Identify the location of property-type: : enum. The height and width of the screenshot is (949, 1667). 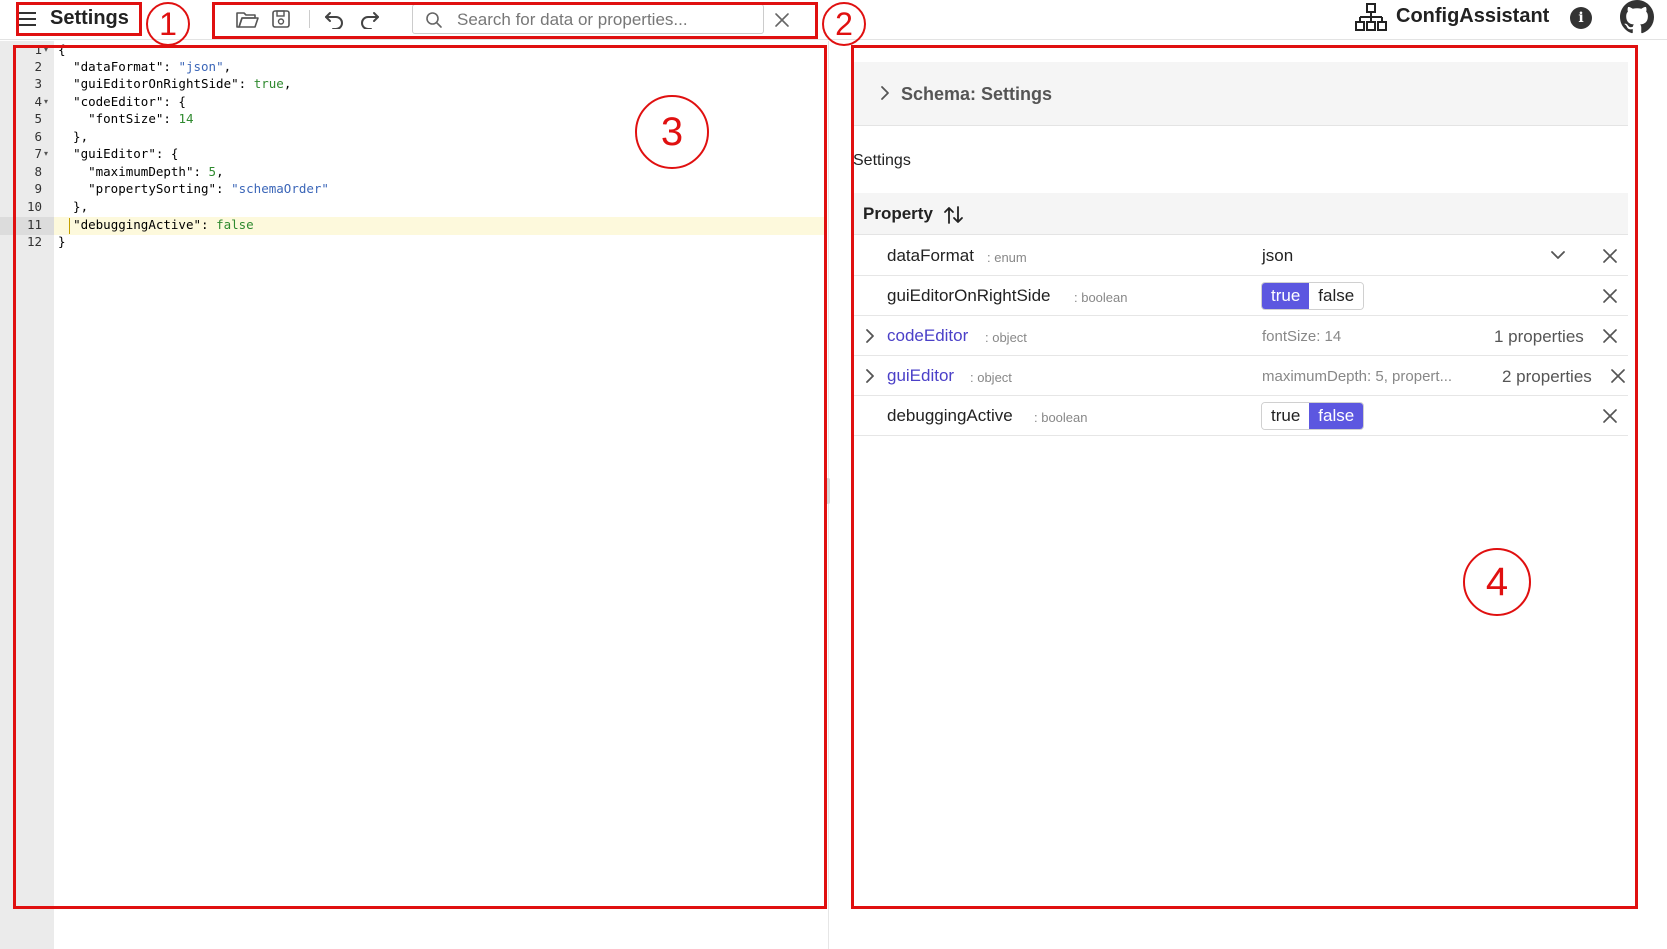
(1007, 257).